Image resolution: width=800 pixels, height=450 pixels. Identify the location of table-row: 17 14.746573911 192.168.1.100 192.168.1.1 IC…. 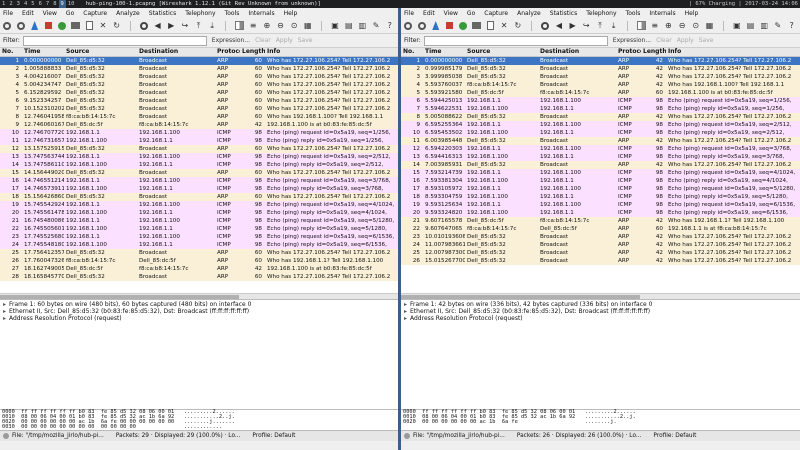
(199, 189).